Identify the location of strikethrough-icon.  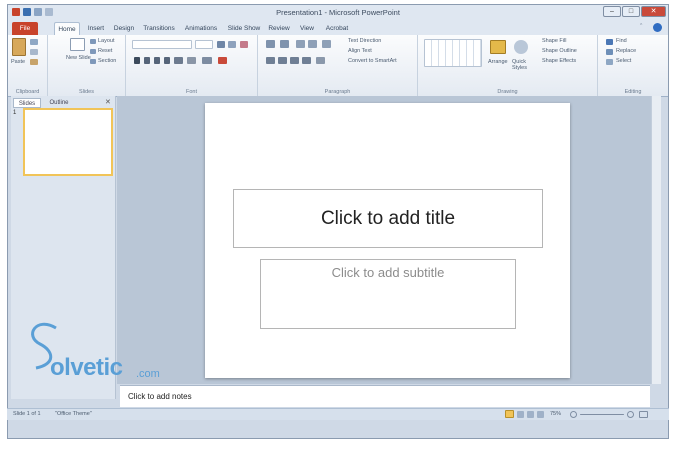
(178, 60).